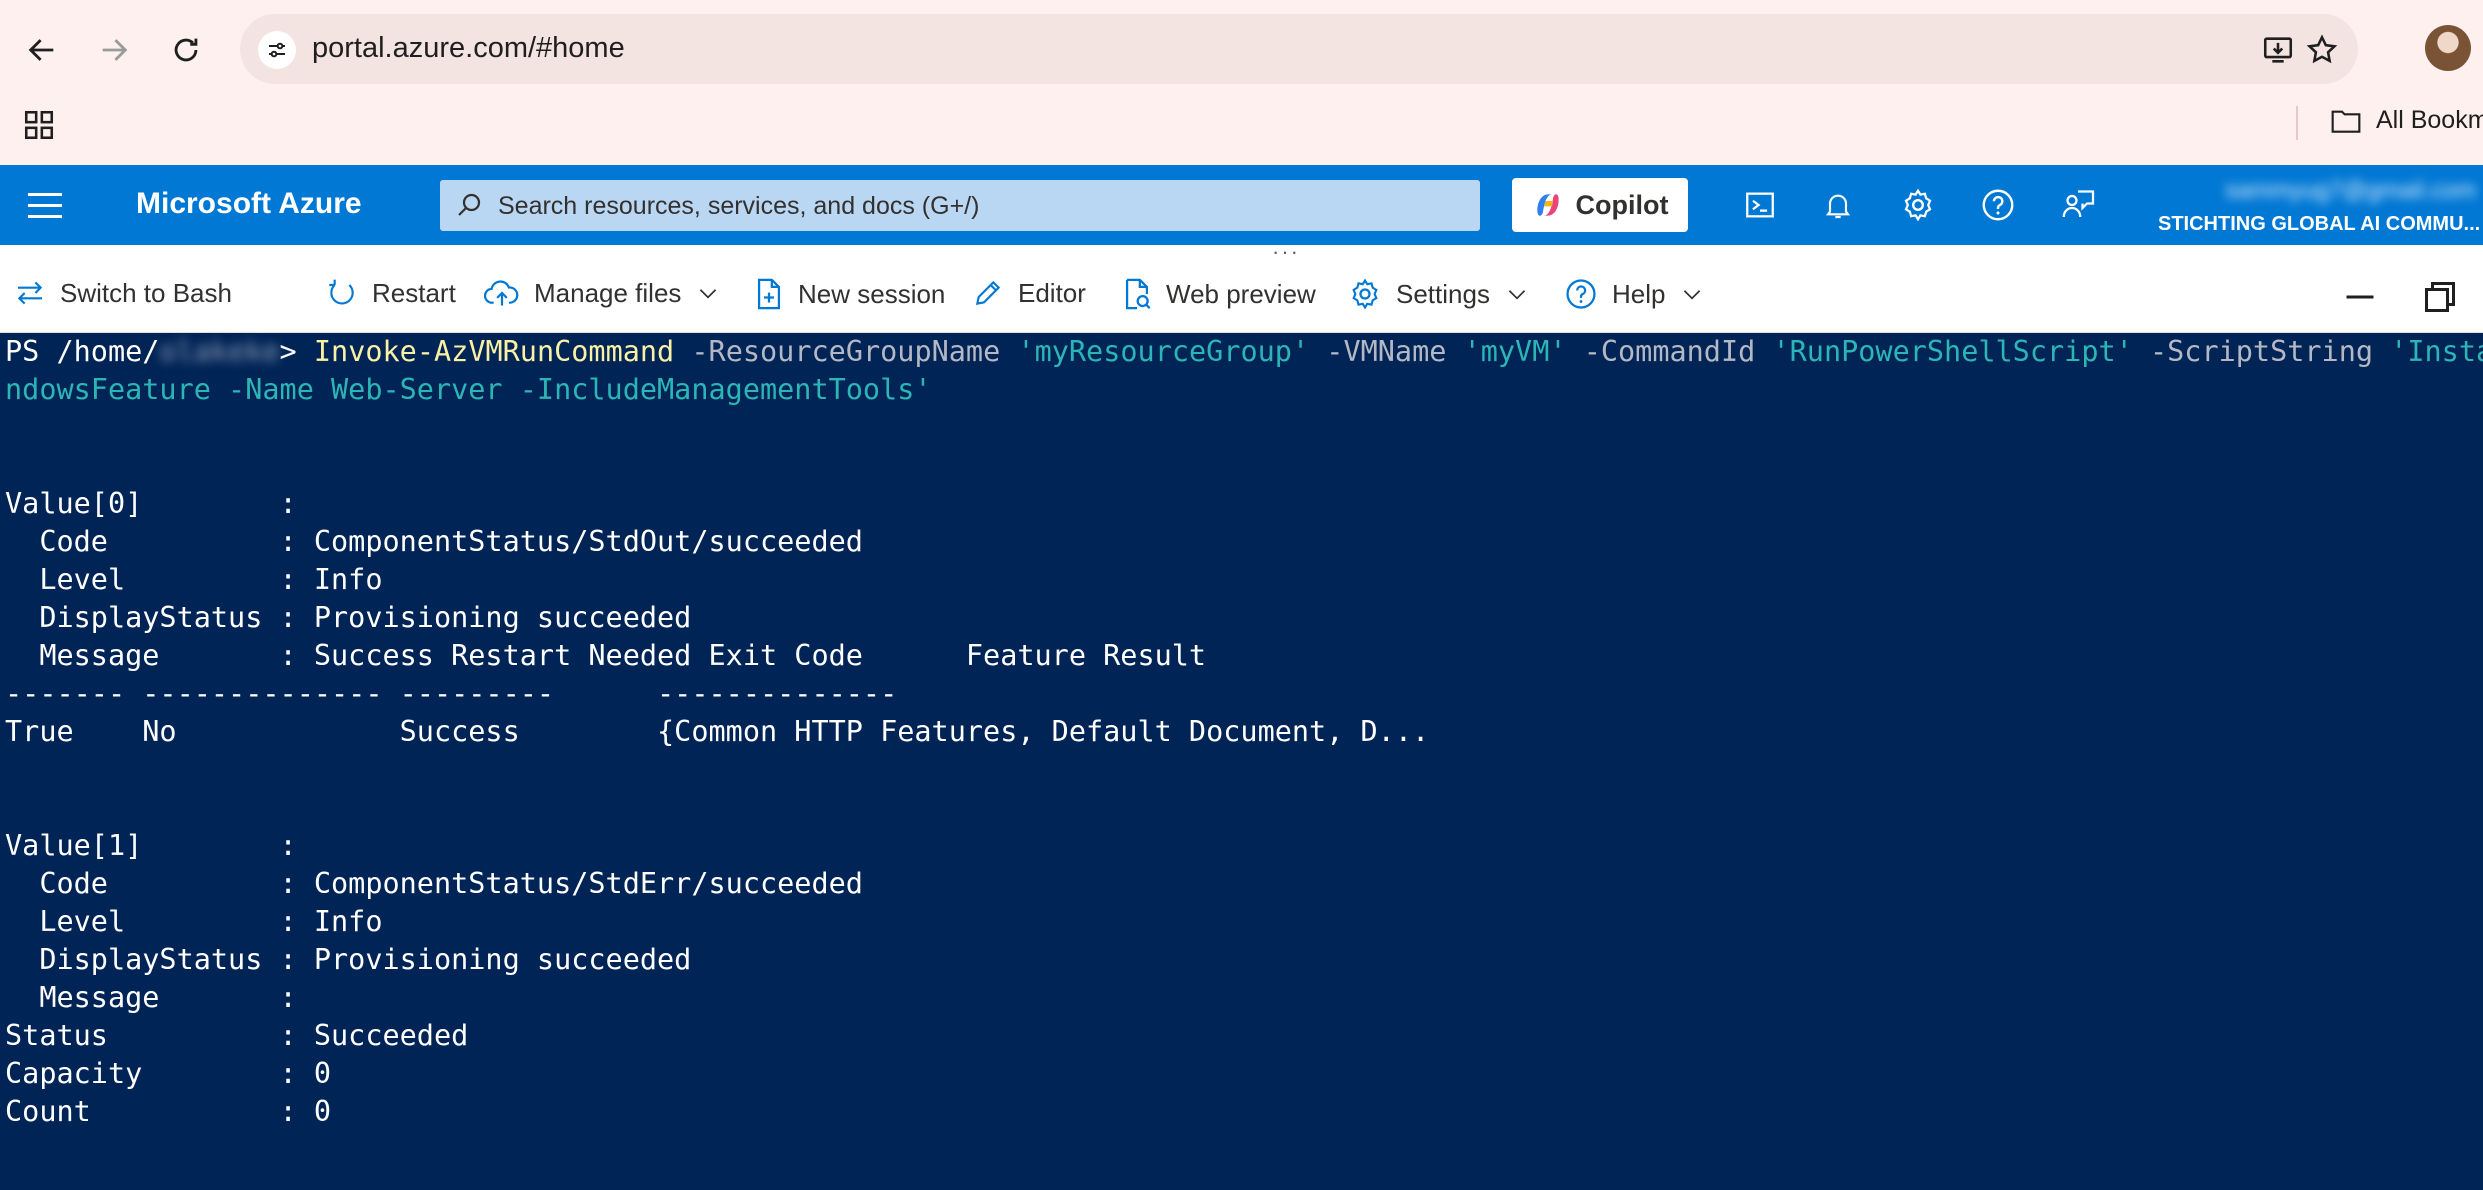  What do you see at coordinates (494, 351) in the screenshot?
I see `cmdlet-name: Invoke-AzVMRunCommand` at bounding box center [494, 351].